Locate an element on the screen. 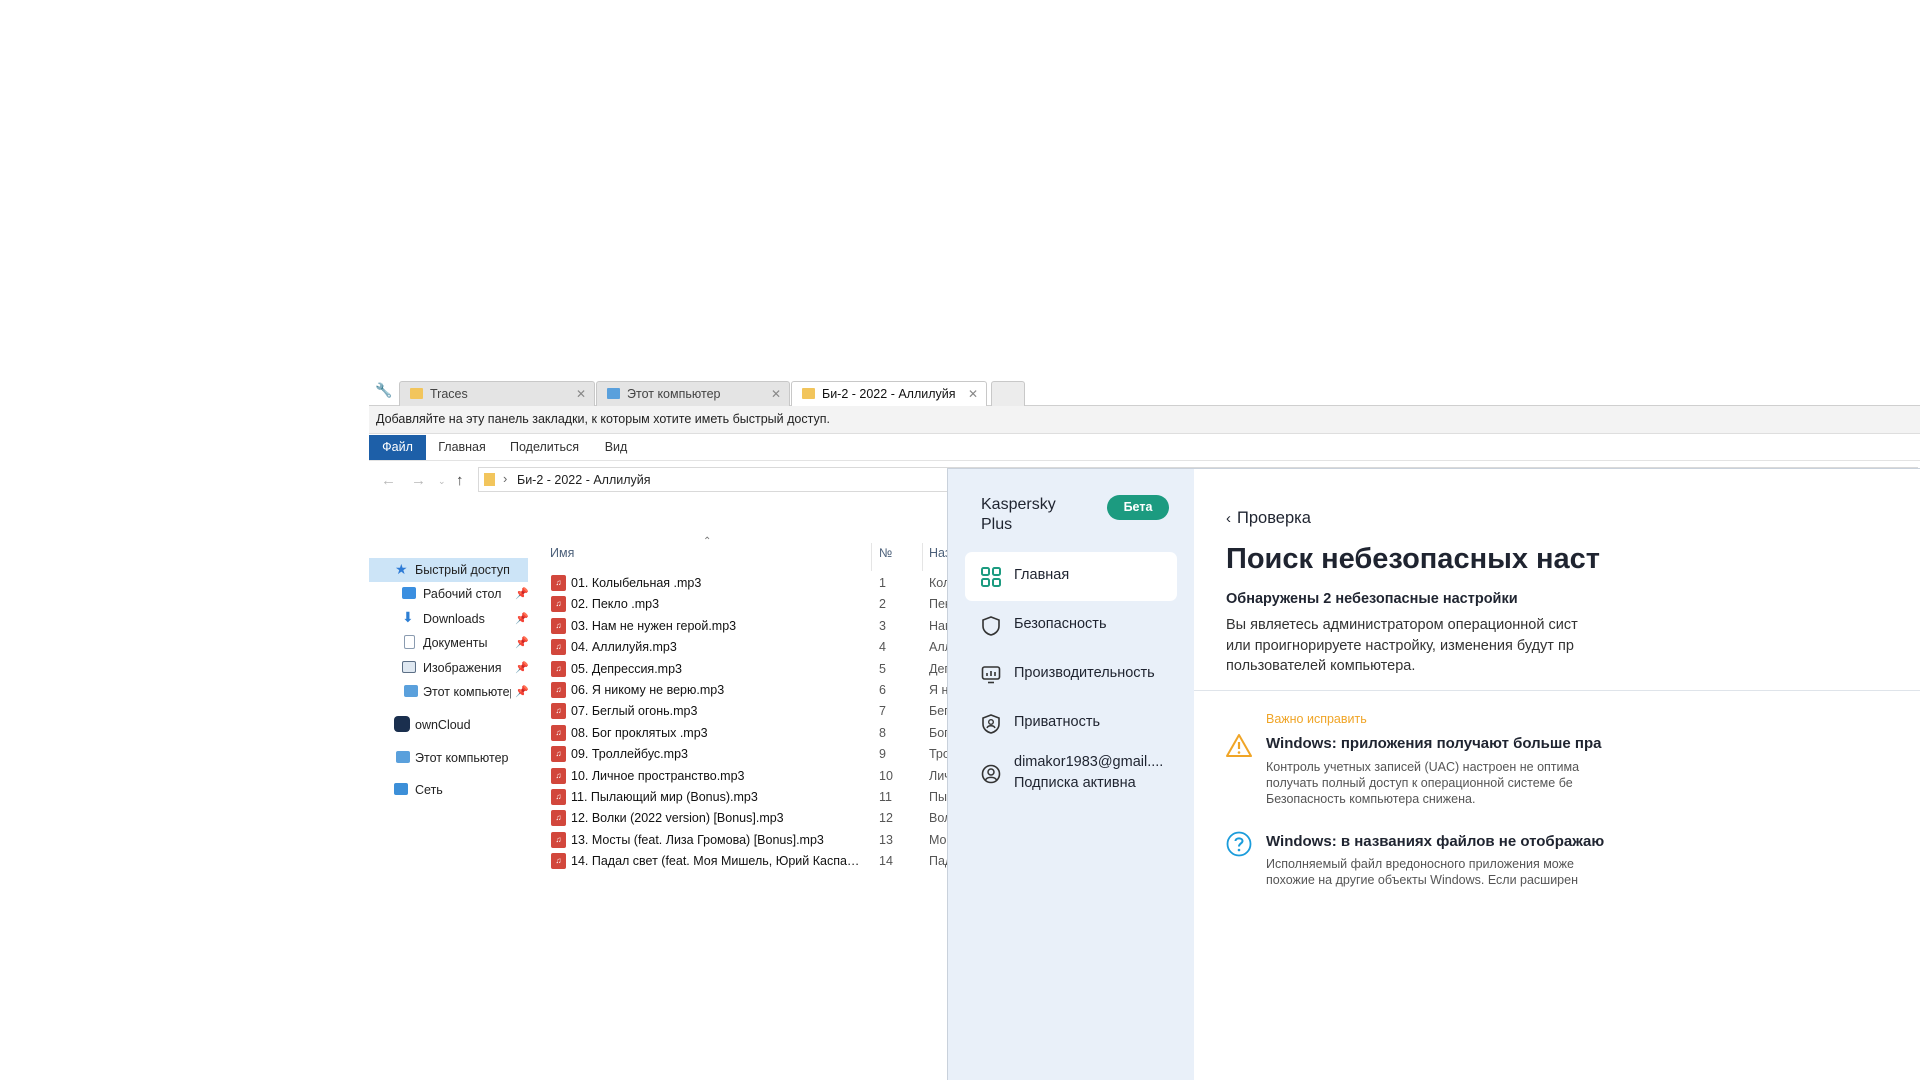 This screenshot has height=1080, width=1920. file-row: ♫ 08. Бог проклятых .mp3 8 Бог is located at coordinates (748, 734).